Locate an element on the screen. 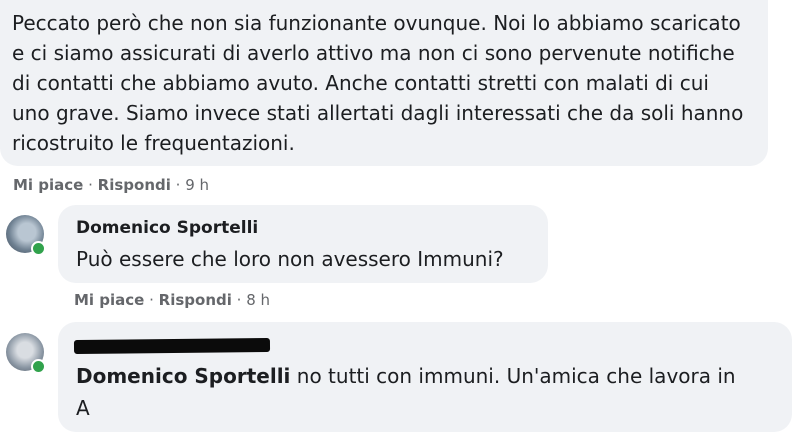  redacted-author-name is located at coordinates (172, 346).